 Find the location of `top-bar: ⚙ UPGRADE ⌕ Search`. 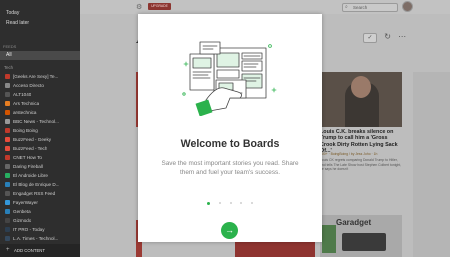

top-bar: ⚙ UPGRADE ⌕ Search is located at coordinates (265, 7).